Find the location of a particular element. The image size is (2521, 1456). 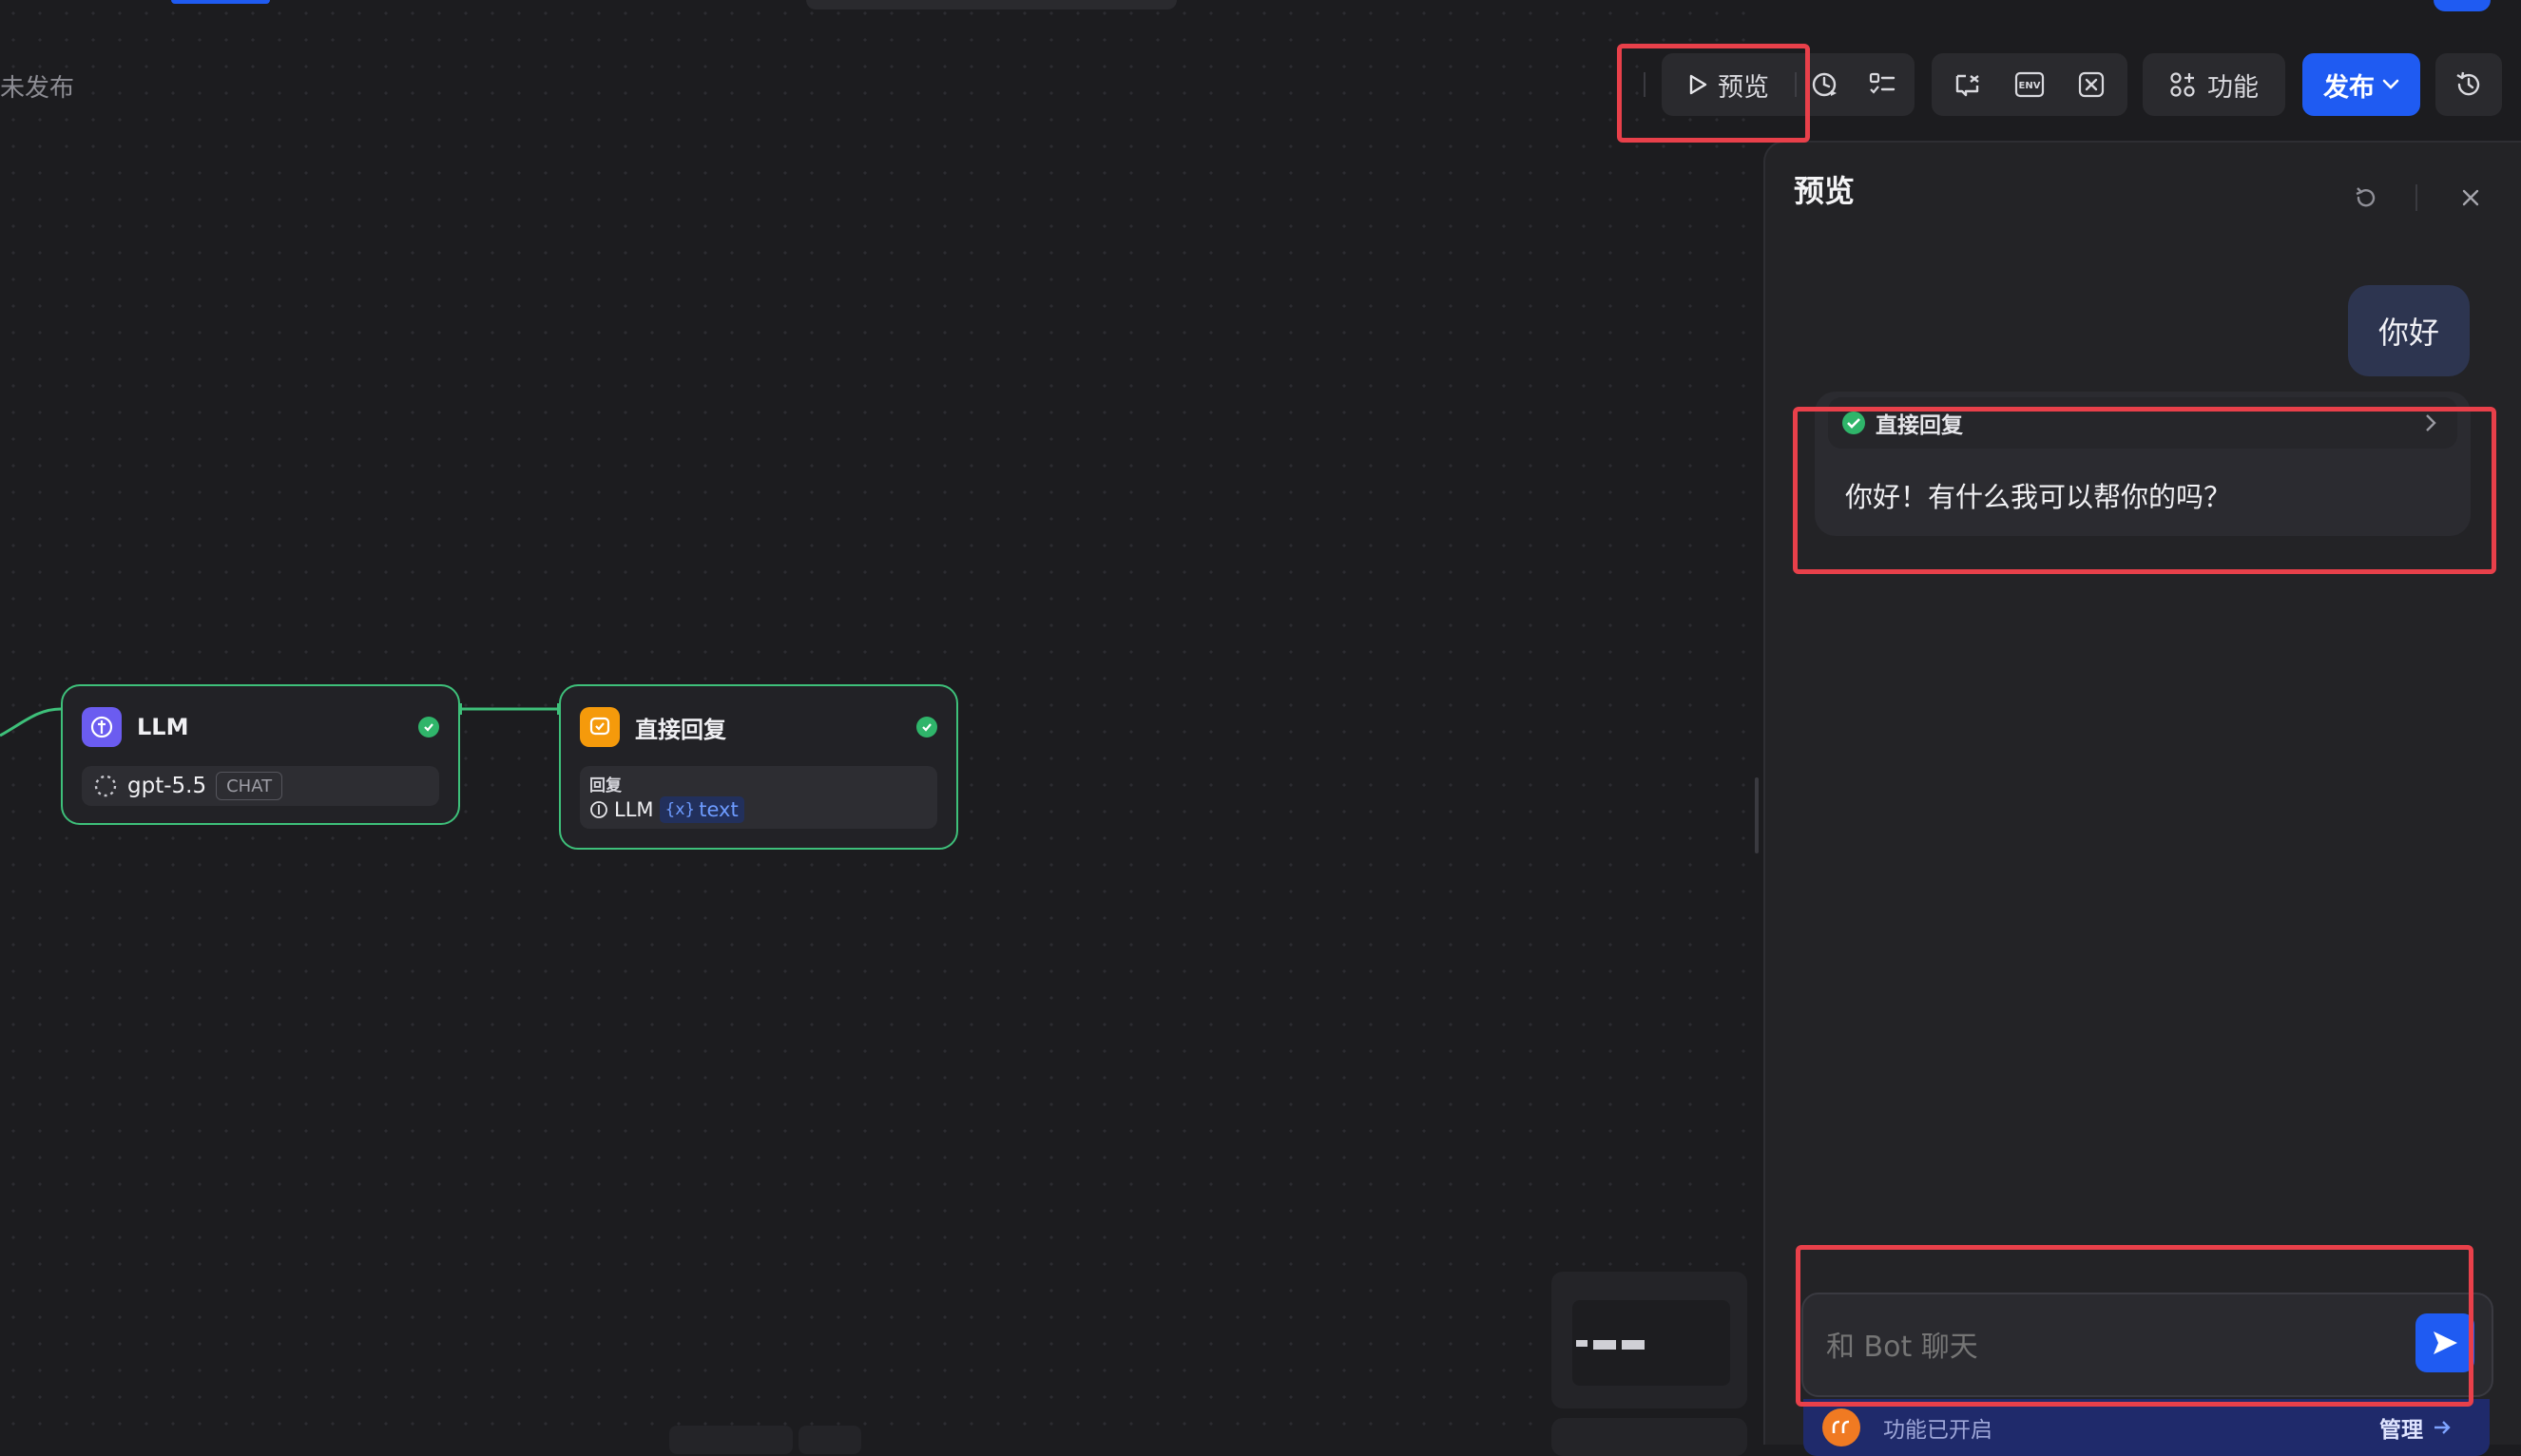

variable-icon is located at coordinates (2091, 84).